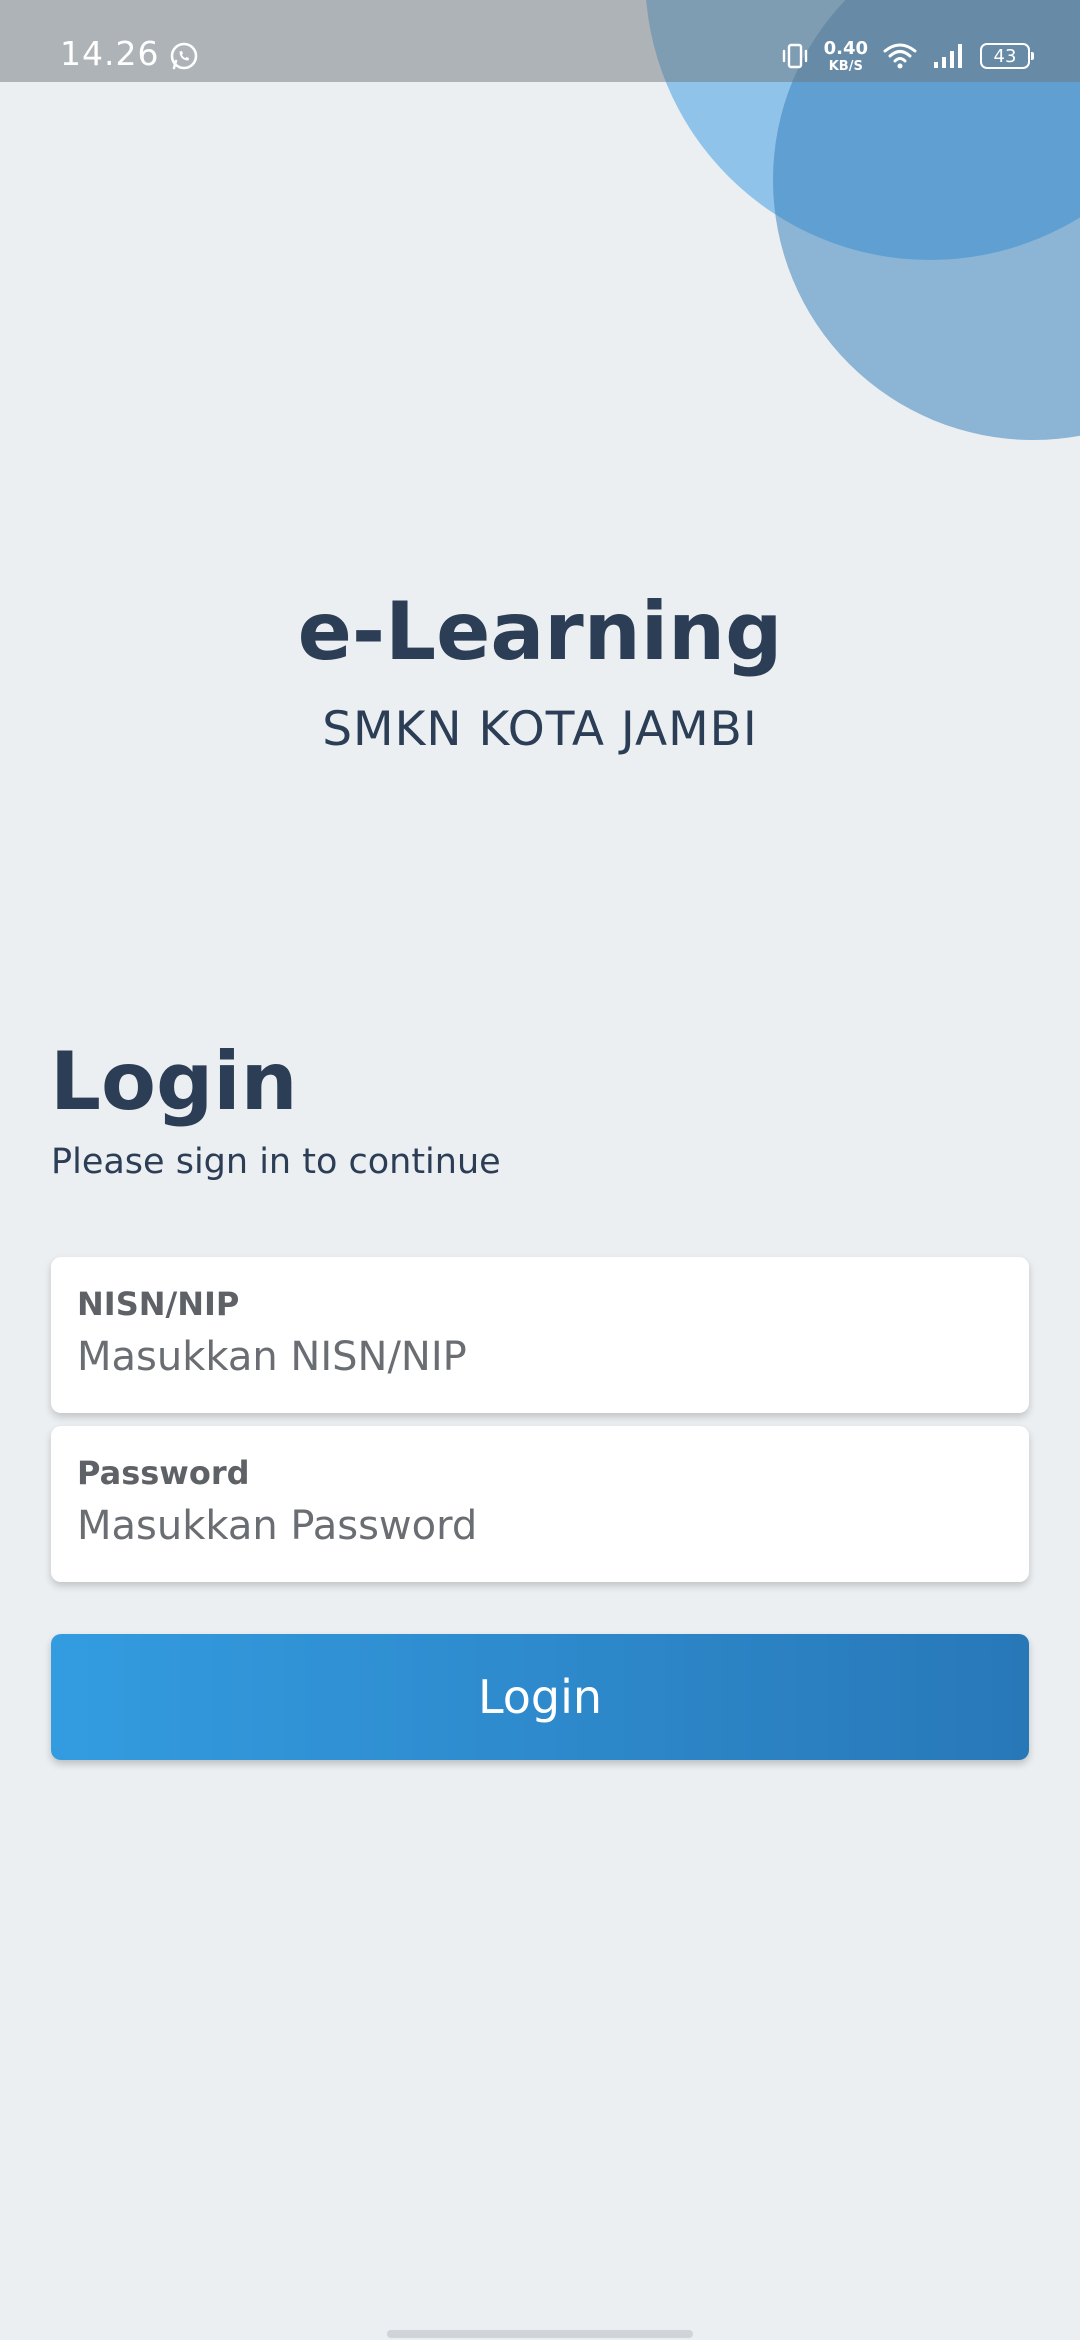  I want to click on battery-icon: 43, so click(1007, 56).